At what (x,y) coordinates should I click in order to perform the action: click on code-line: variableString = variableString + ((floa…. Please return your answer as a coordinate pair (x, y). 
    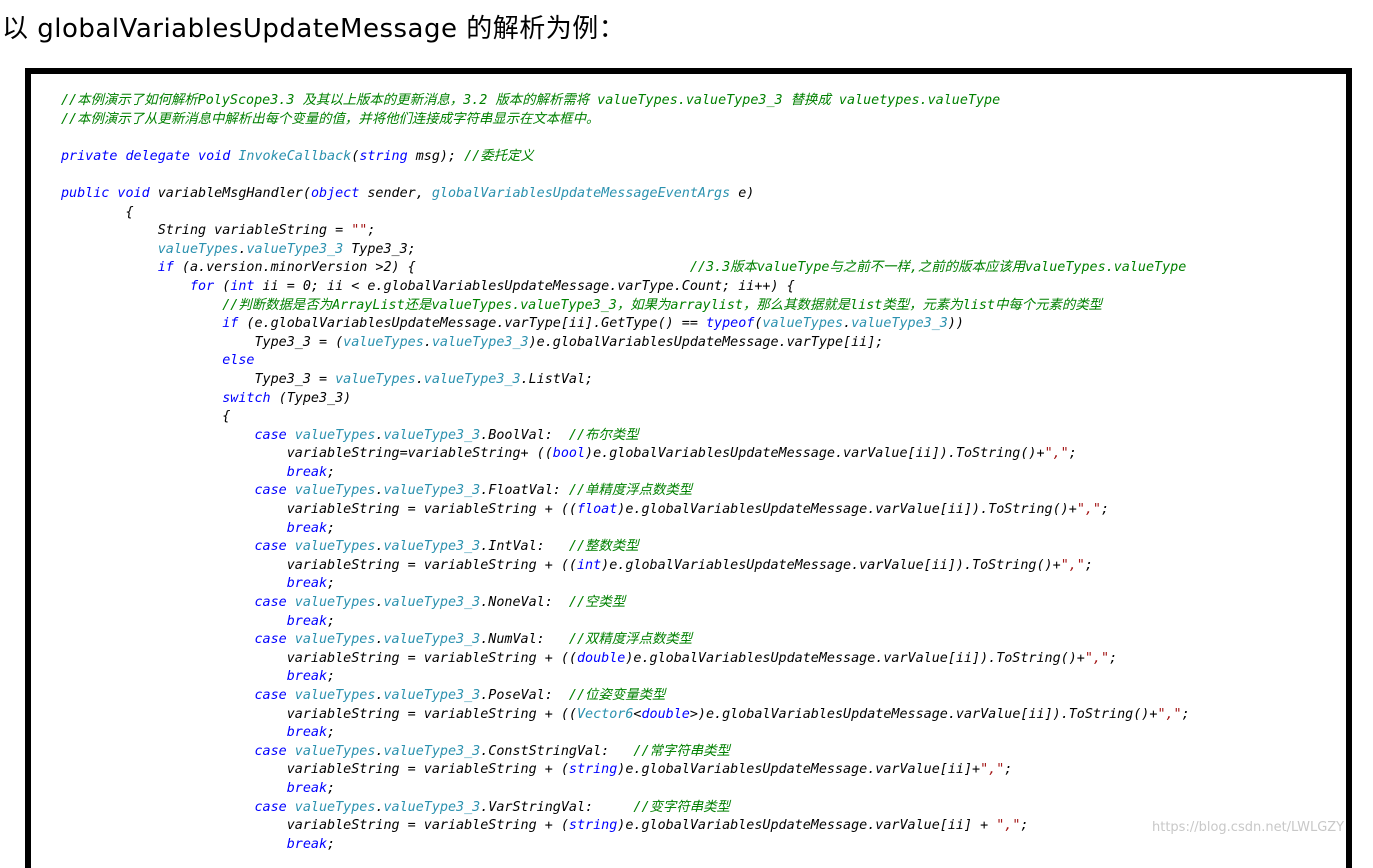
    Looking at the image, I should click on (625, 510).